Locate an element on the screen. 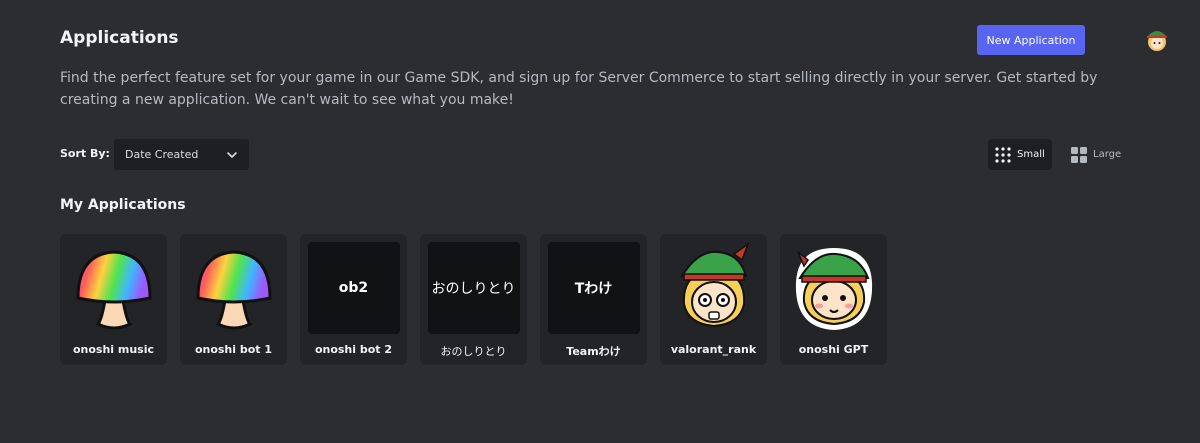  avatar is located at coordinates (1157, 39).